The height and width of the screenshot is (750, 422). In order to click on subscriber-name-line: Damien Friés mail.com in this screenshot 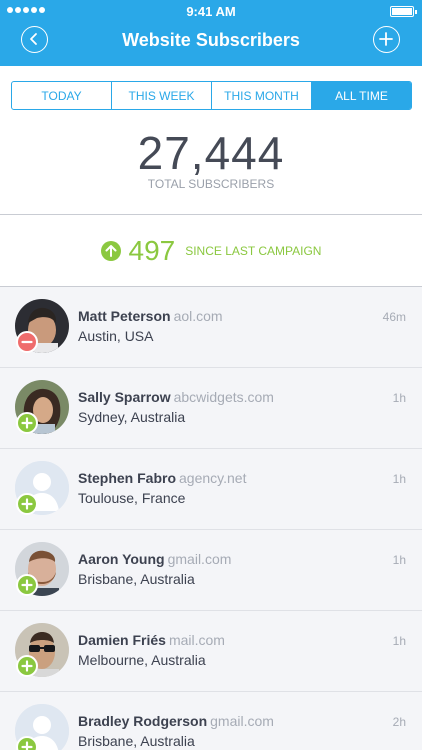, I will do `click(151, 640)`.